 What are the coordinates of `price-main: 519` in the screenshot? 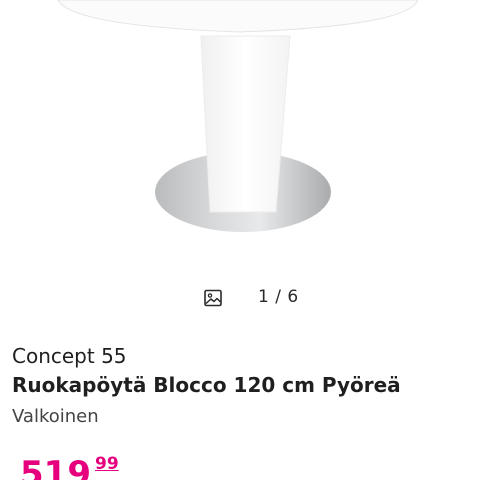 It's located at (55, 467).